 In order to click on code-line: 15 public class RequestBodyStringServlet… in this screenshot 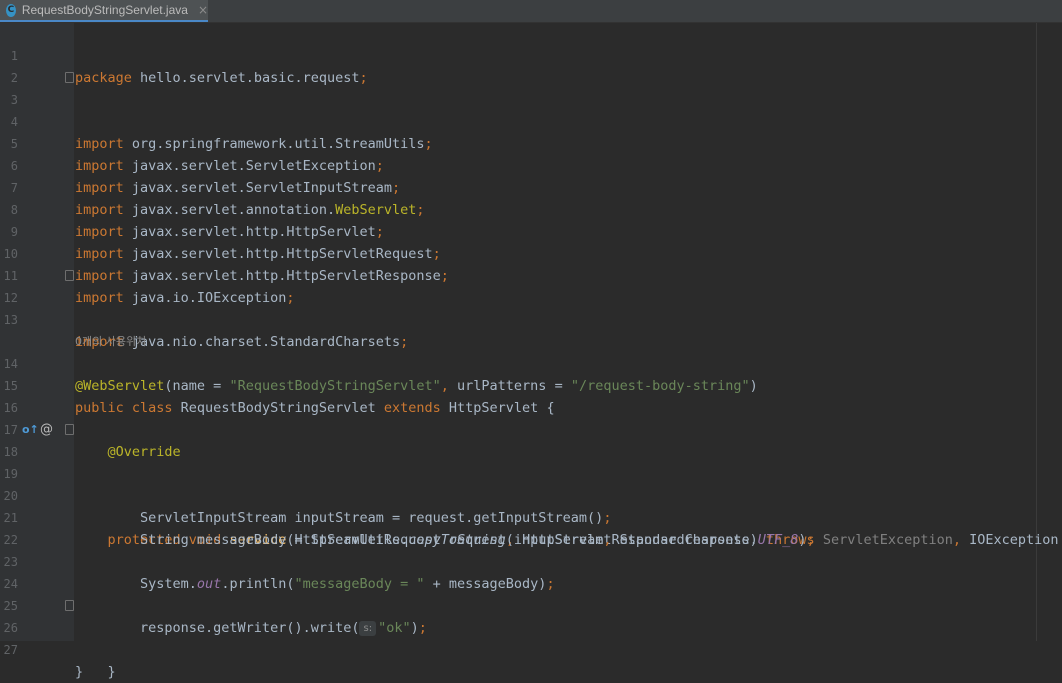, I will do `click(531, 384)`.